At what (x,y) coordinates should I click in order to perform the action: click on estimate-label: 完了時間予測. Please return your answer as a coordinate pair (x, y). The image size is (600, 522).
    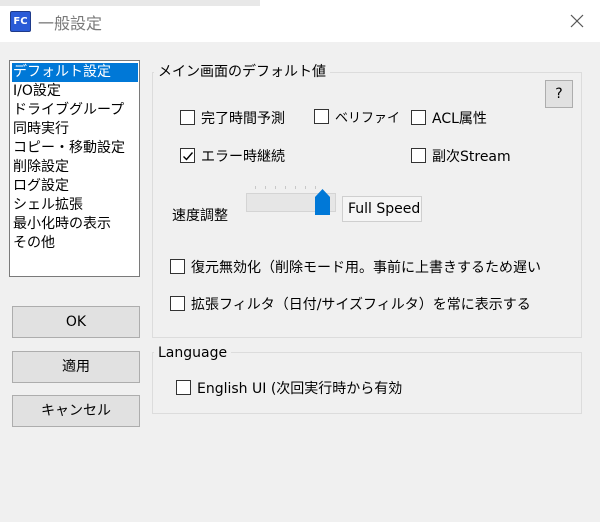
    Looking at the image, I should click on (243, 119).